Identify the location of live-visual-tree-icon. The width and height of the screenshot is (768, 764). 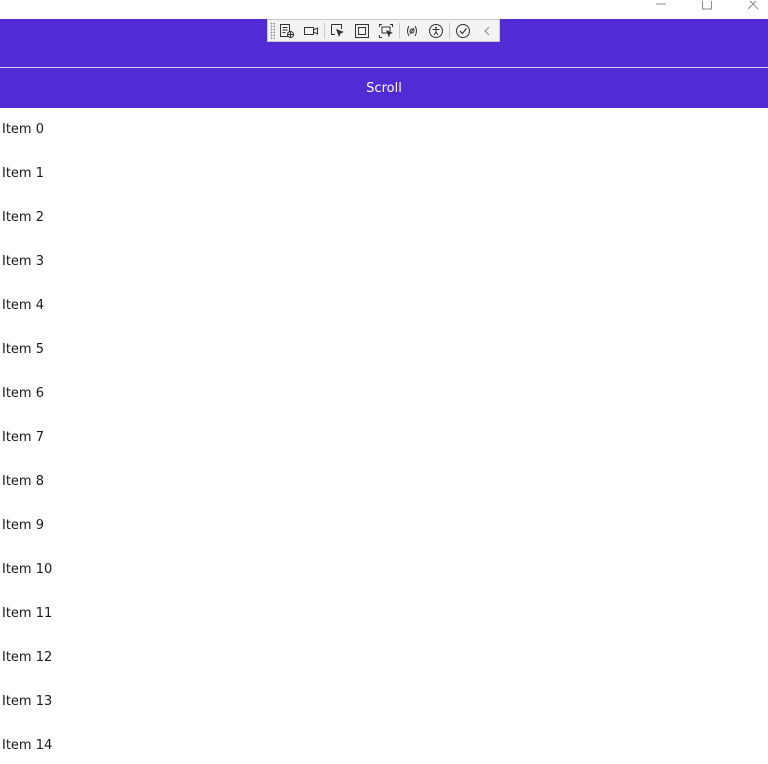
(287, 30).